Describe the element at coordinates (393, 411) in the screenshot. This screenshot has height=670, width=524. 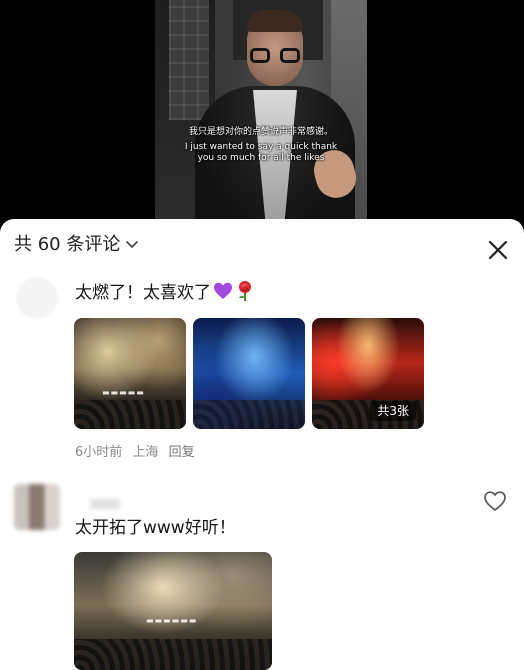
I see `photo-count-badge: 共3张` at that location.